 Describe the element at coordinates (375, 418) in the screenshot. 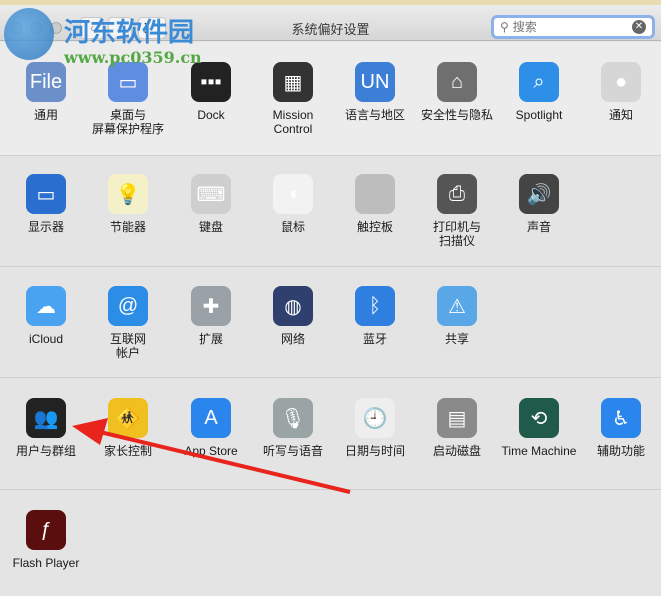

I see `date-time-icon: 🕘` at that location.